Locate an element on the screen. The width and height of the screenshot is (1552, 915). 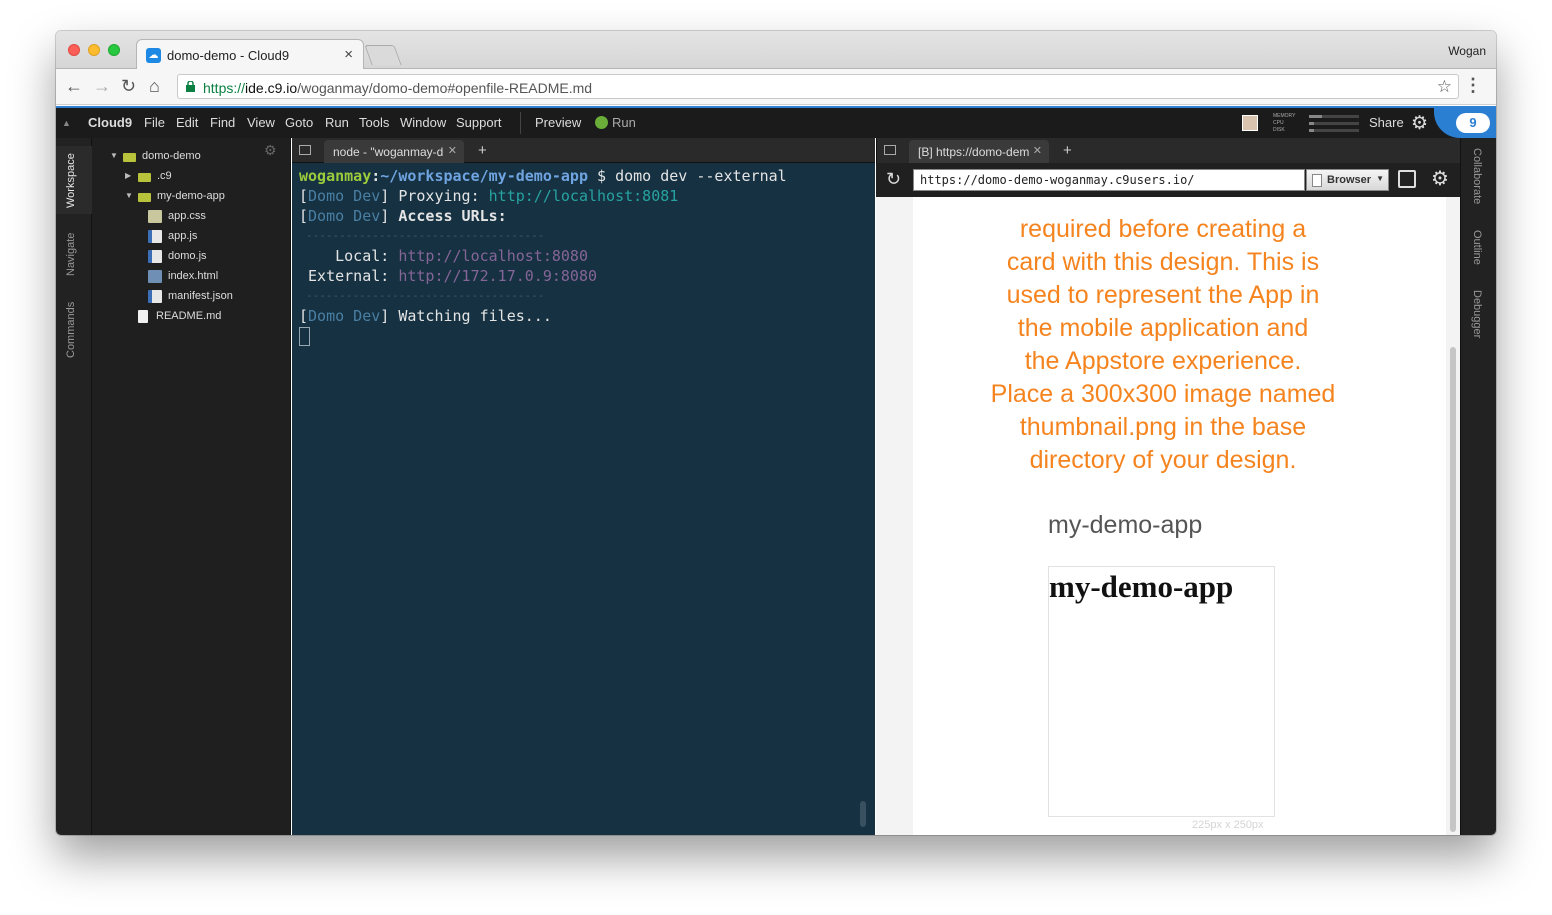
menu-support: Support is located at coordinates (479, 122).